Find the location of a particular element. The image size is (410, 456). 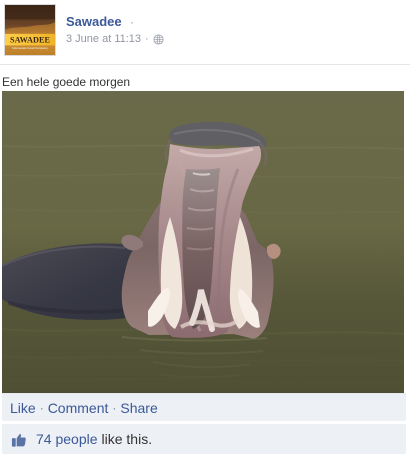

like-link: Like is located at coordinates (23, 408).